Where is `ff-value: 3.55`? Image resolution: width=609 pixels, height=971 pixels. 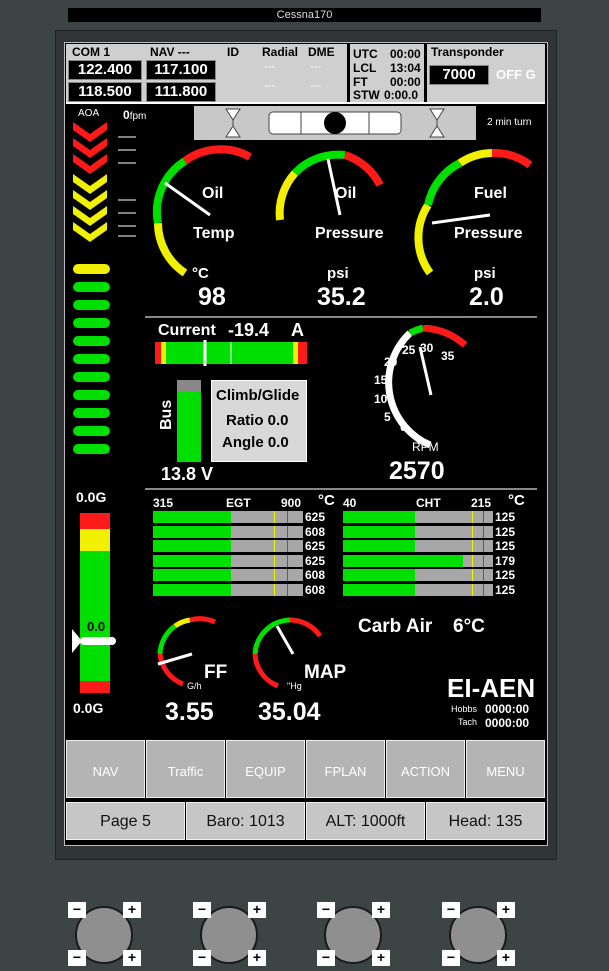
ff-value: 3.55 is located at coordinates (189, 712).